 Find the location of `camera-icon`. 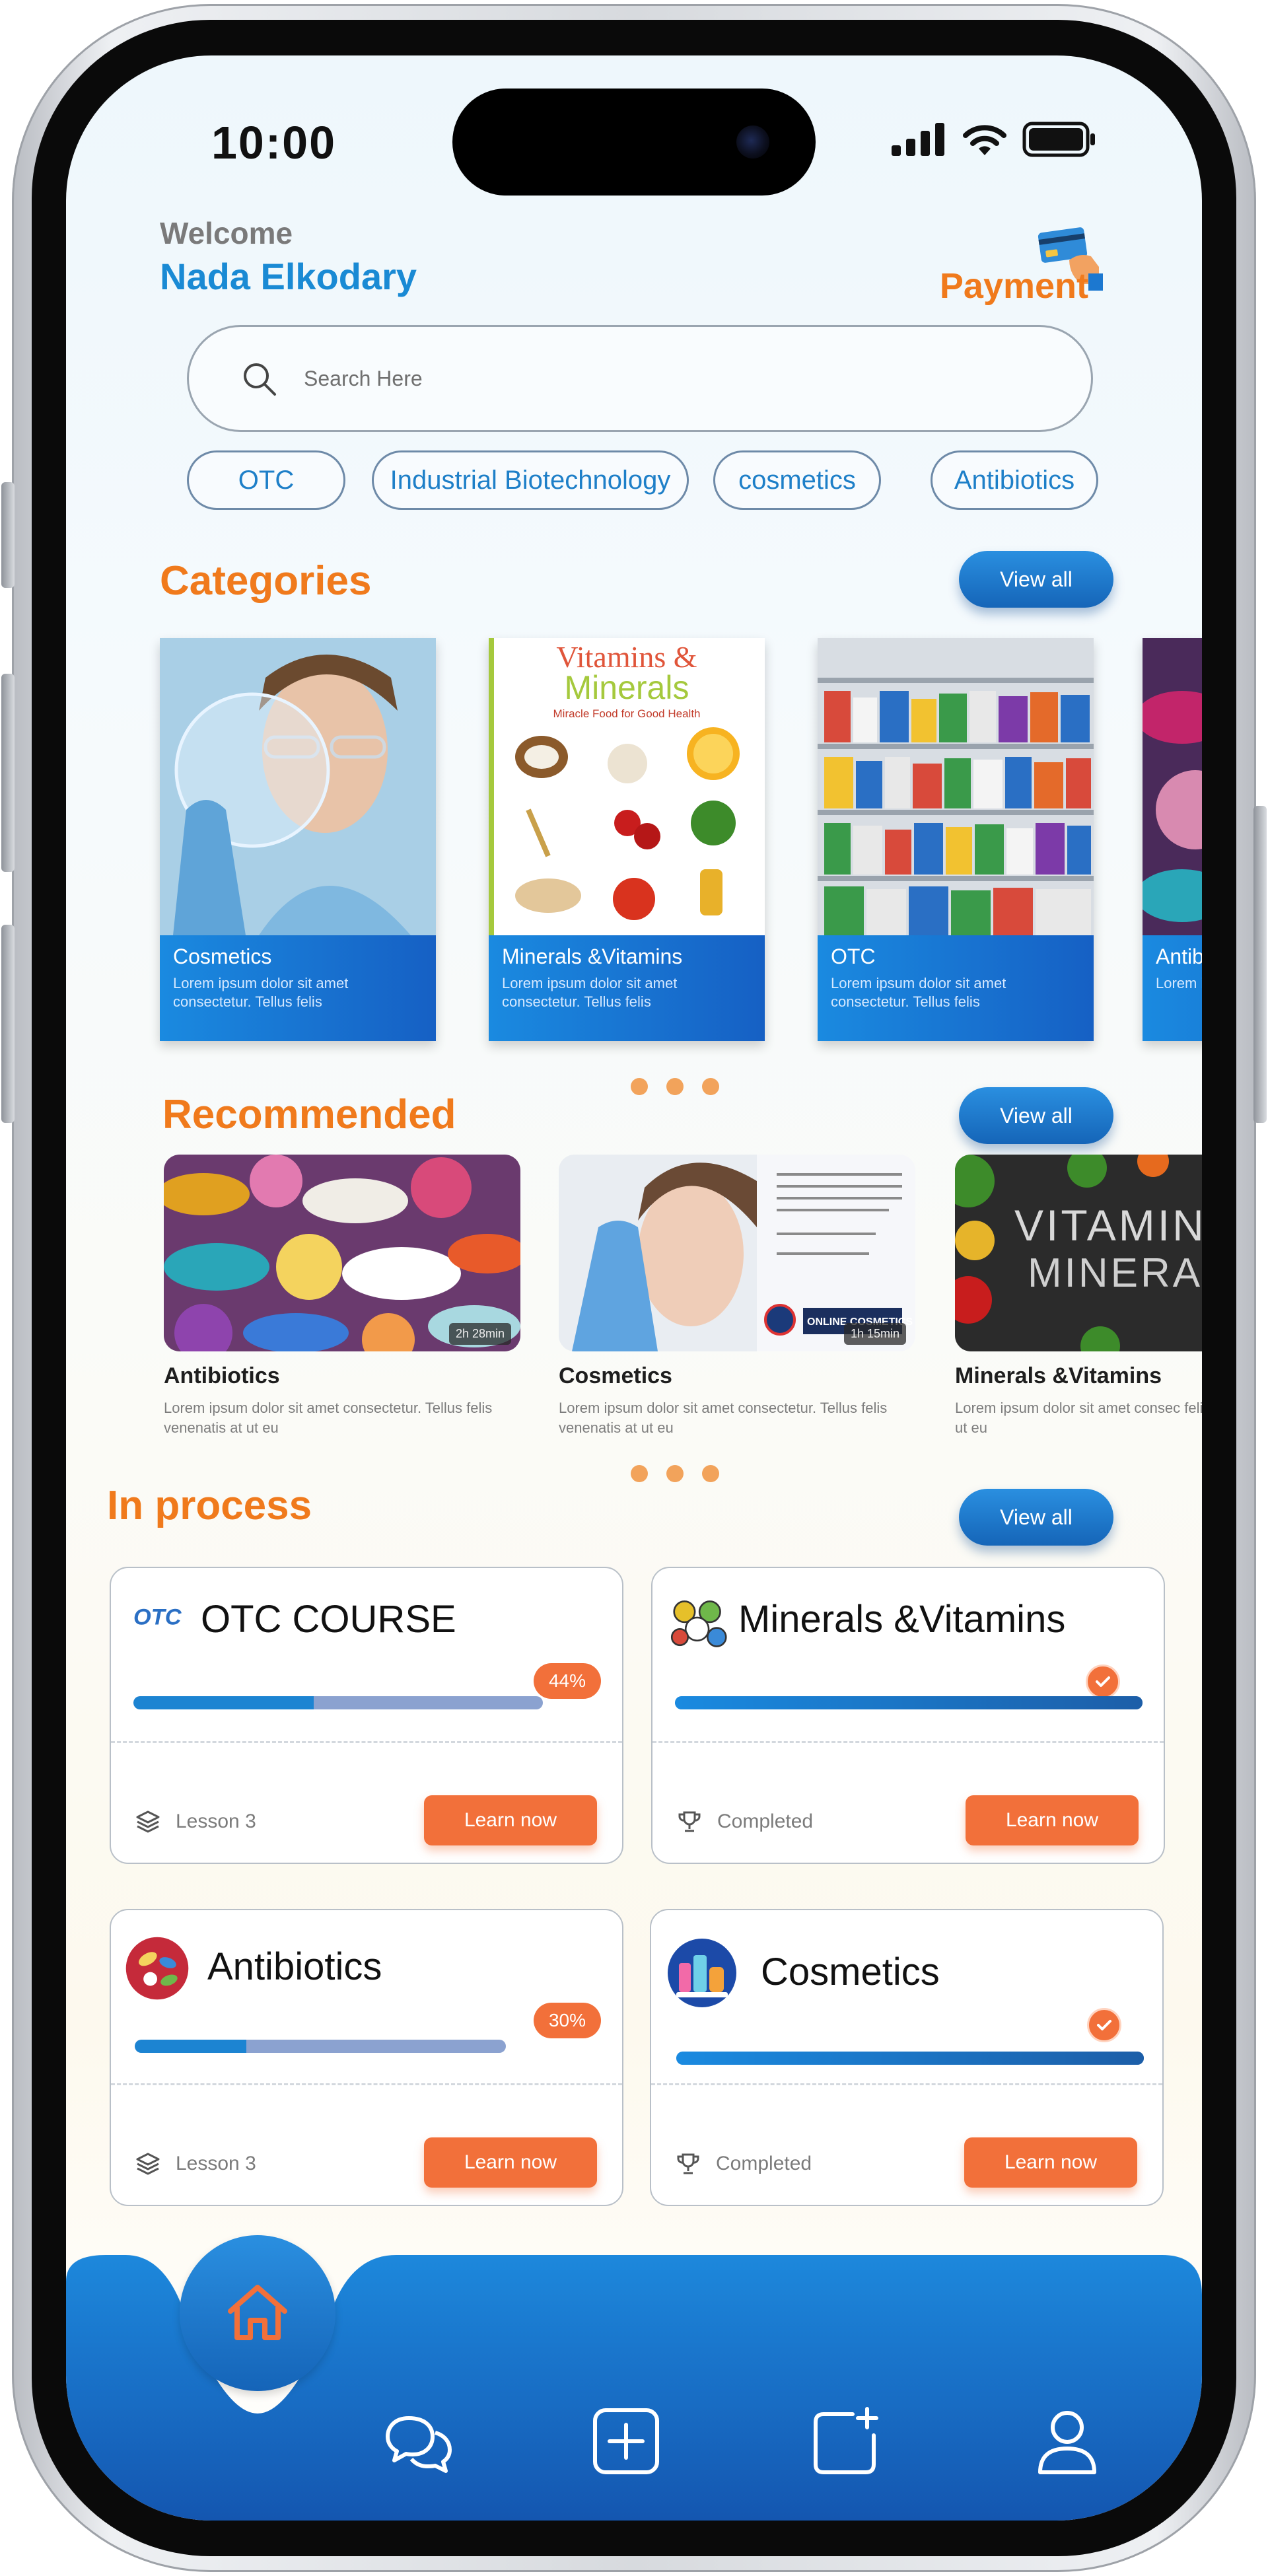

camera-icon is located at coordinates (752, 142).